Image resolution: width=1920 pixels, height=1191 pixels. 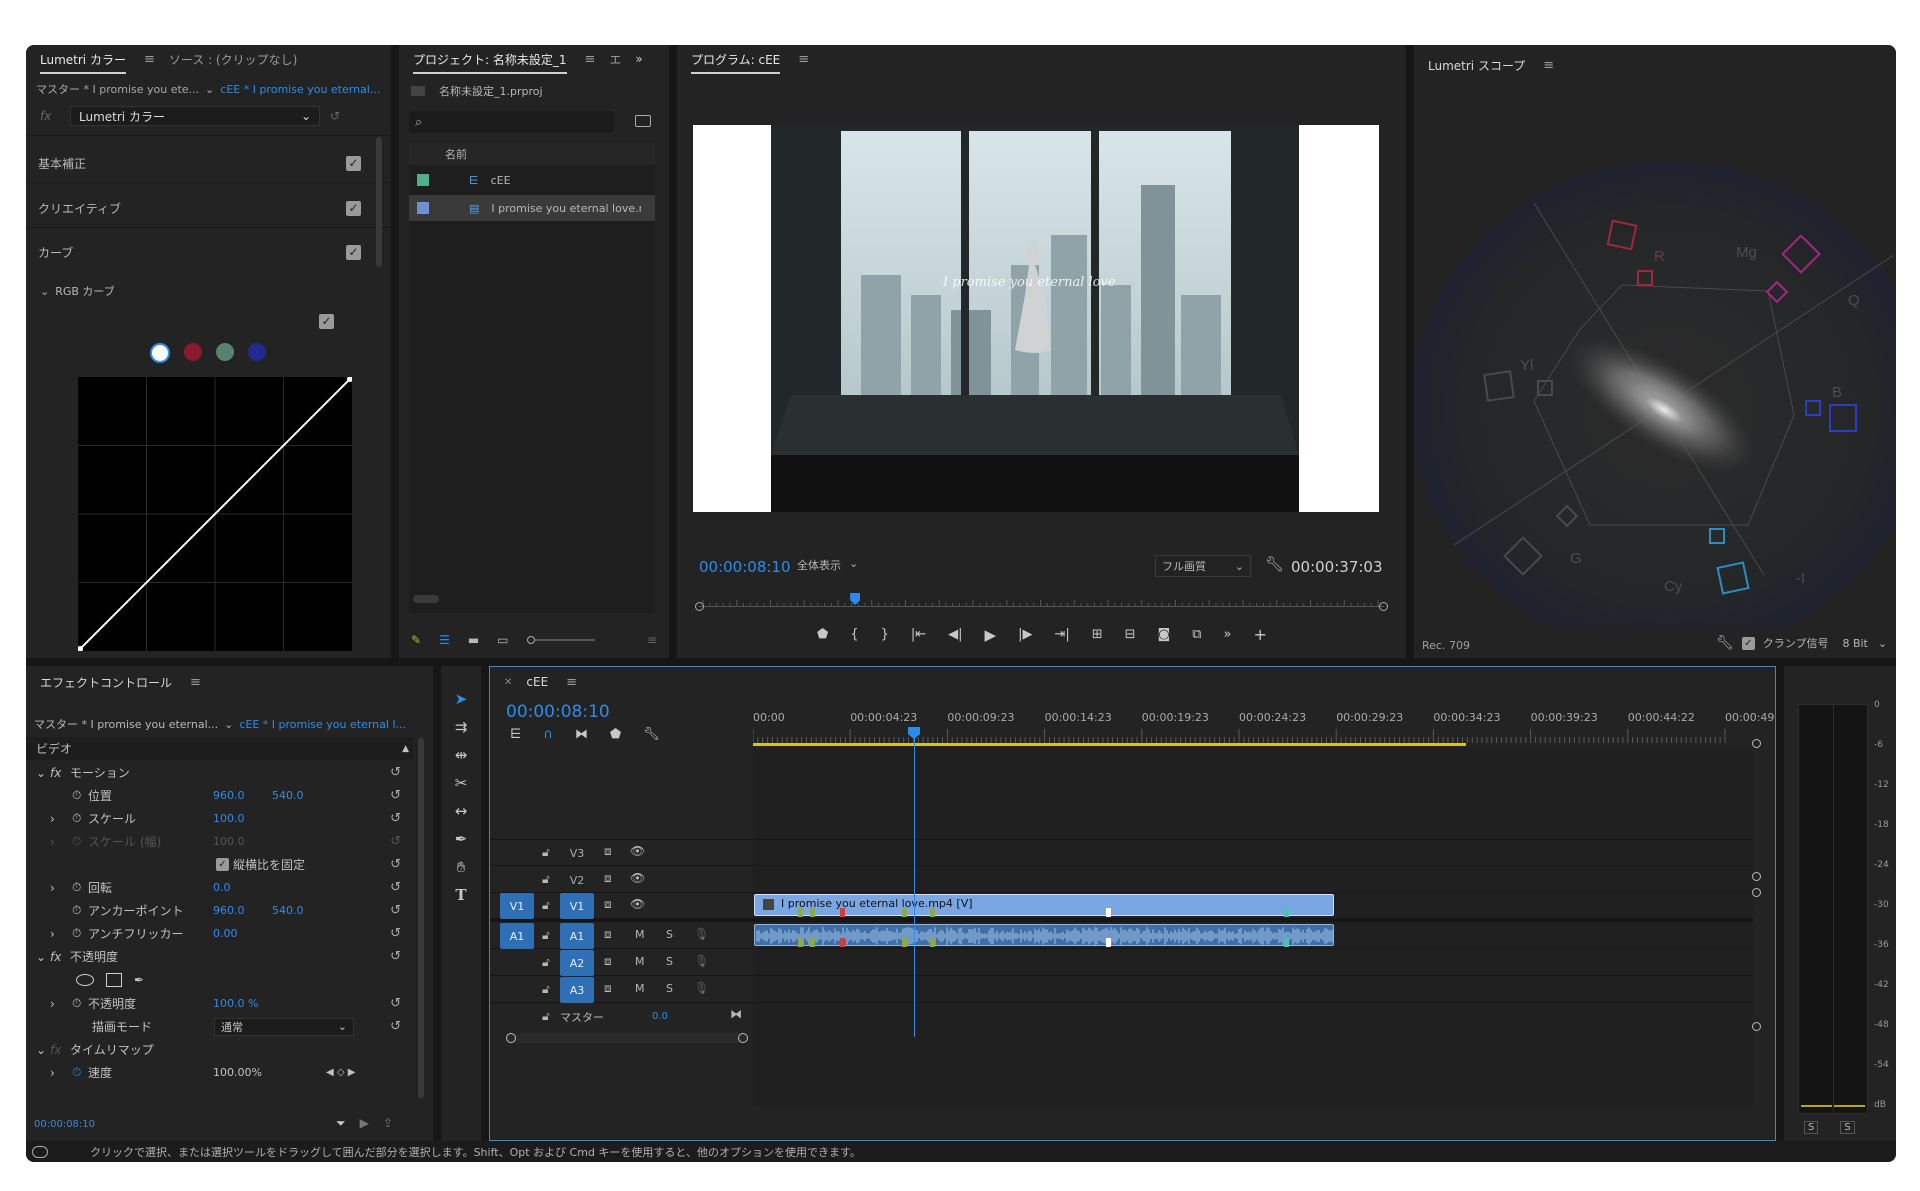 What do you see at coordinates (326, 321) in the screenshot?
I see `rgb-curve-checkbox: ✓` at bounding box center [326, 321].